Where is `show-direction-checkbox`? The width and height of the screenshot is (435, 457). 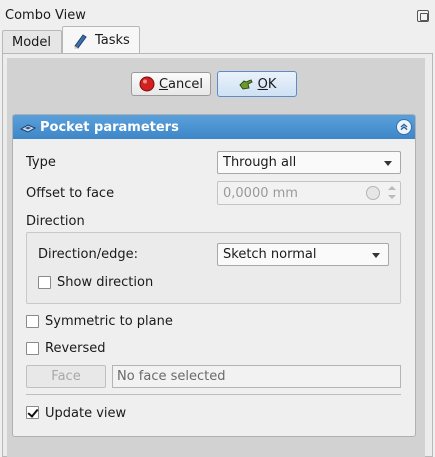 show-direction-checkbox is located at coordinates (44, 282).